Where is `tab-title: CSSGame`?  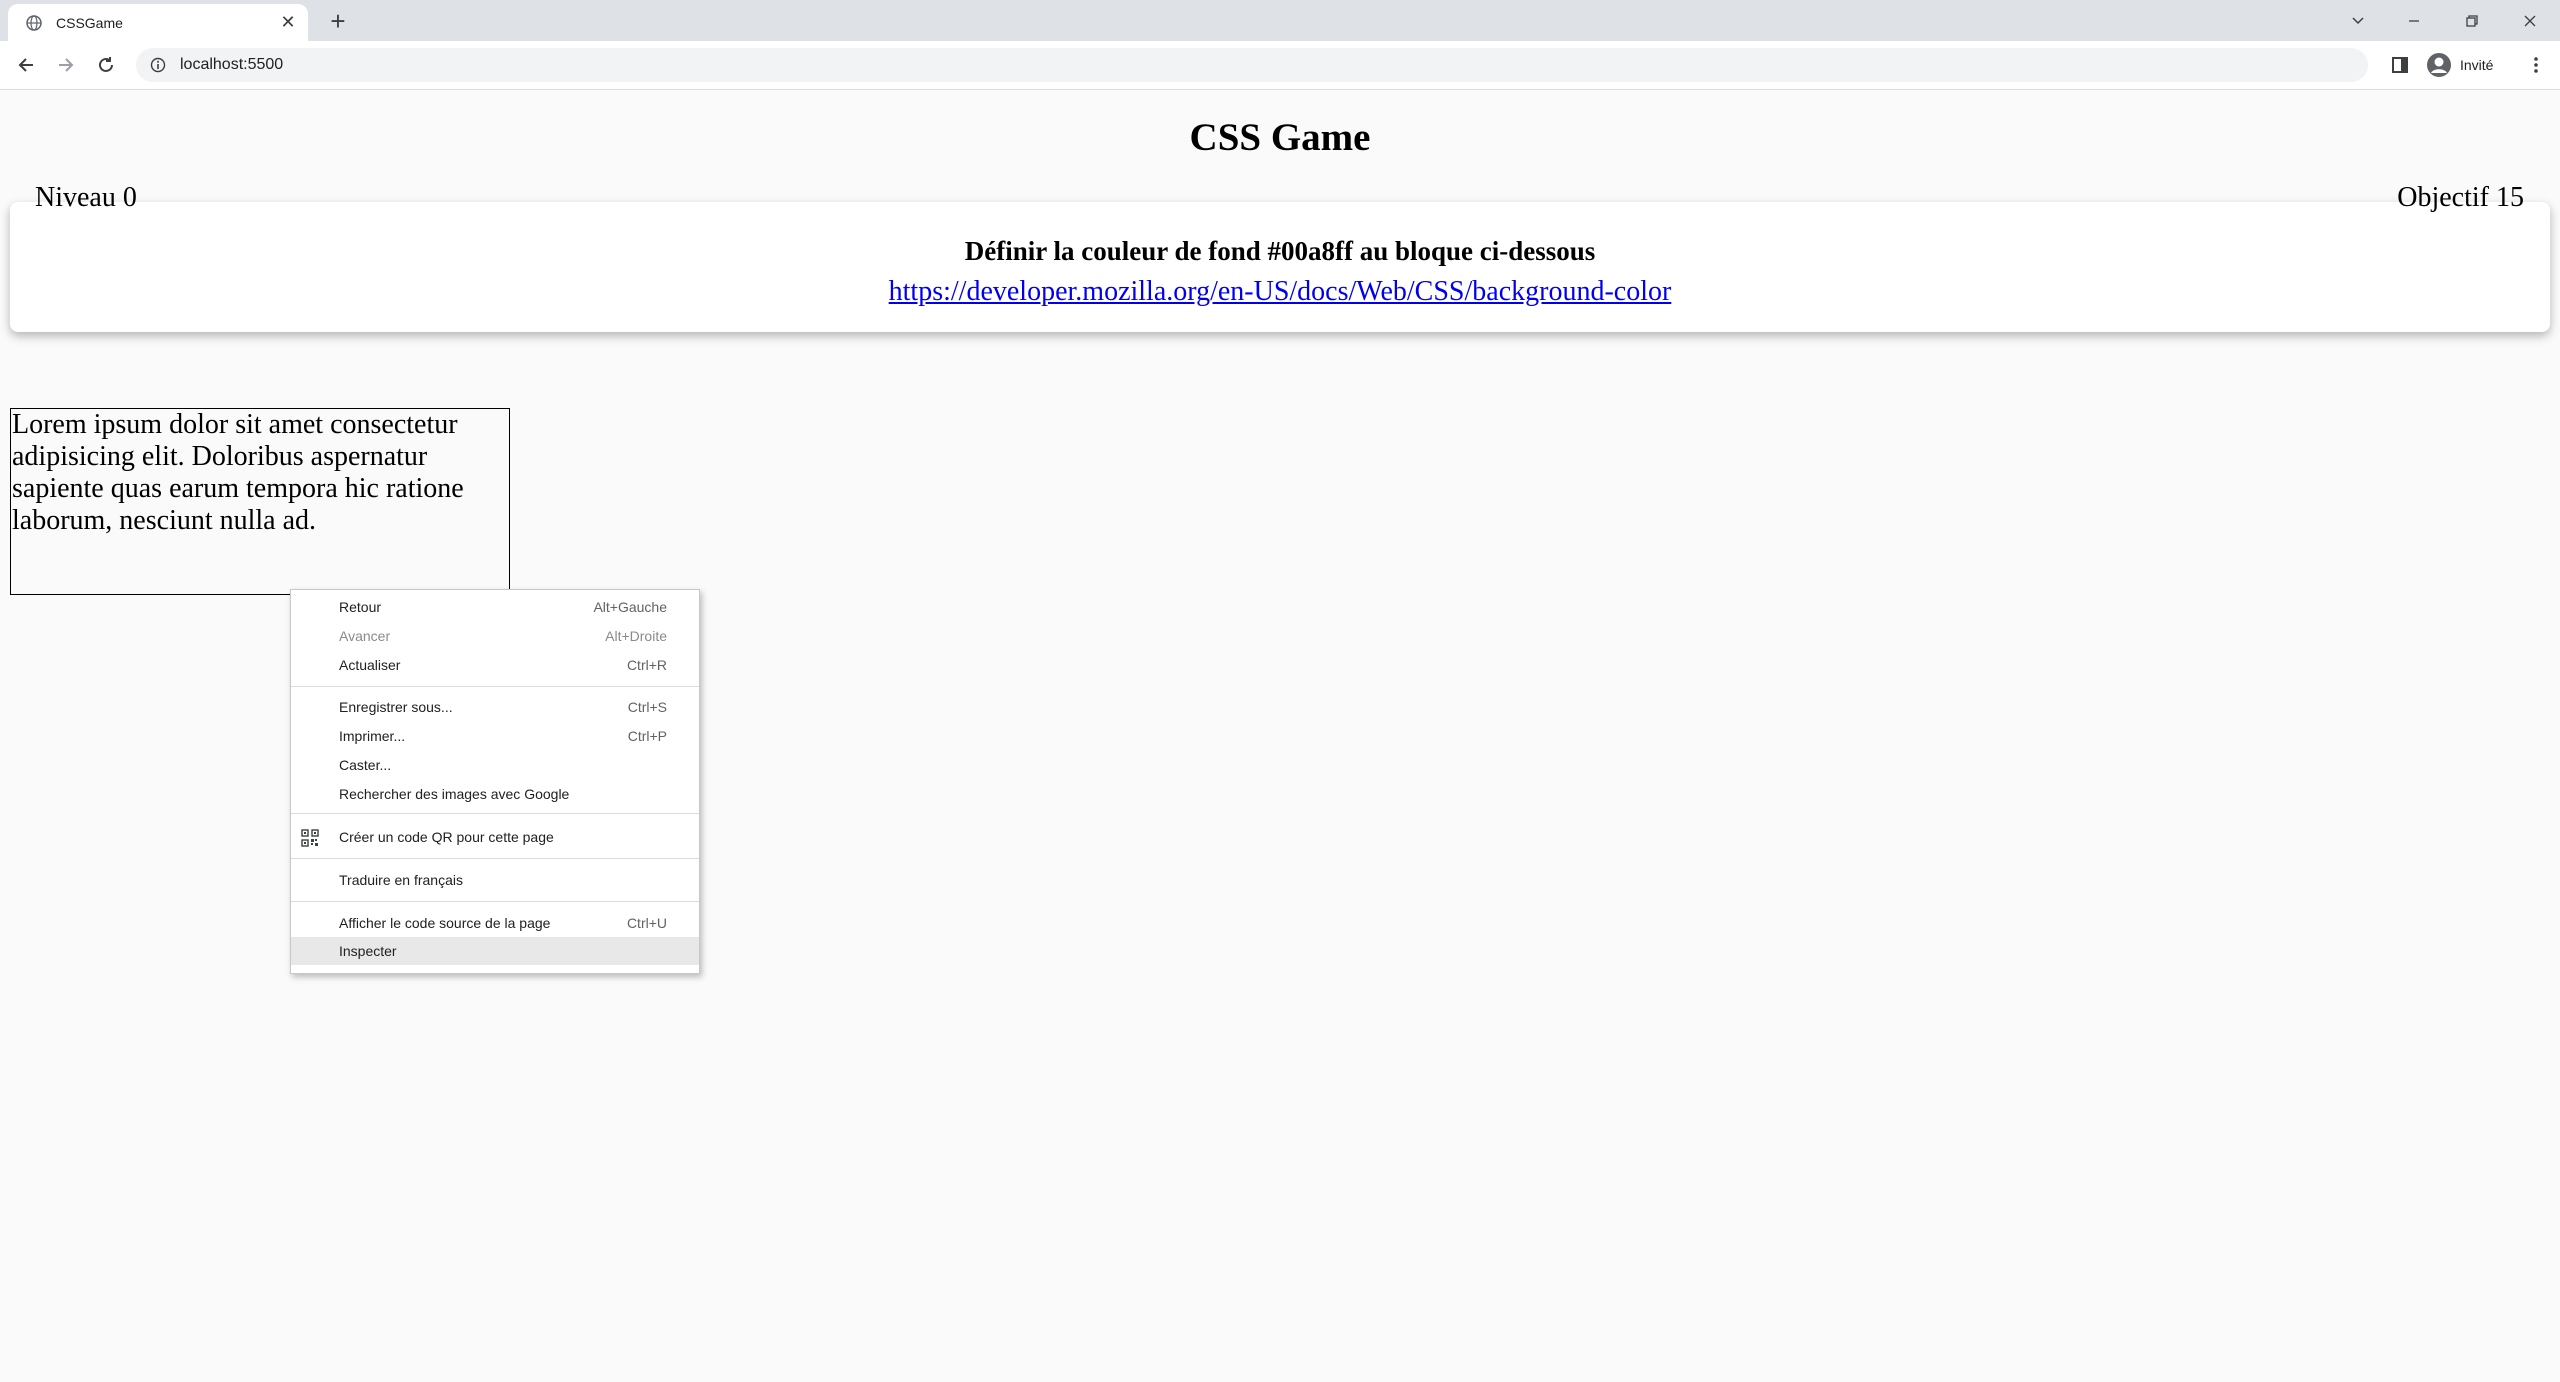 tab-title: CSSGame is located at coordinates (89, 22).